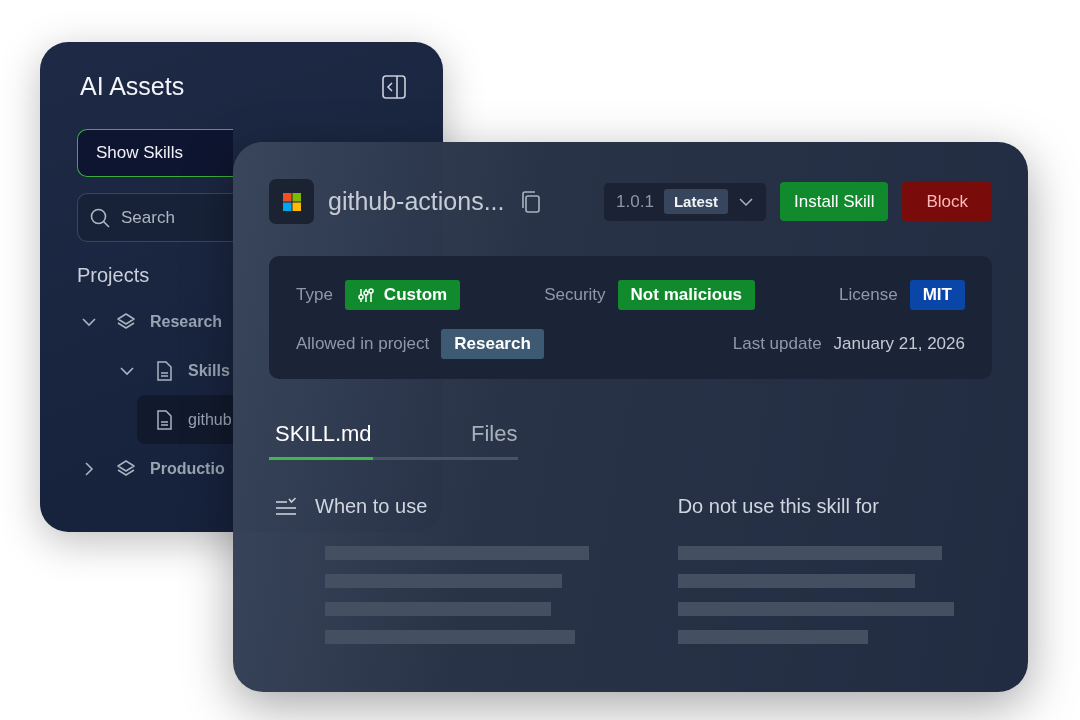  Describe the element at coordinates (155, 321) in the screenshot. I see `tree-item: Research` at that location.